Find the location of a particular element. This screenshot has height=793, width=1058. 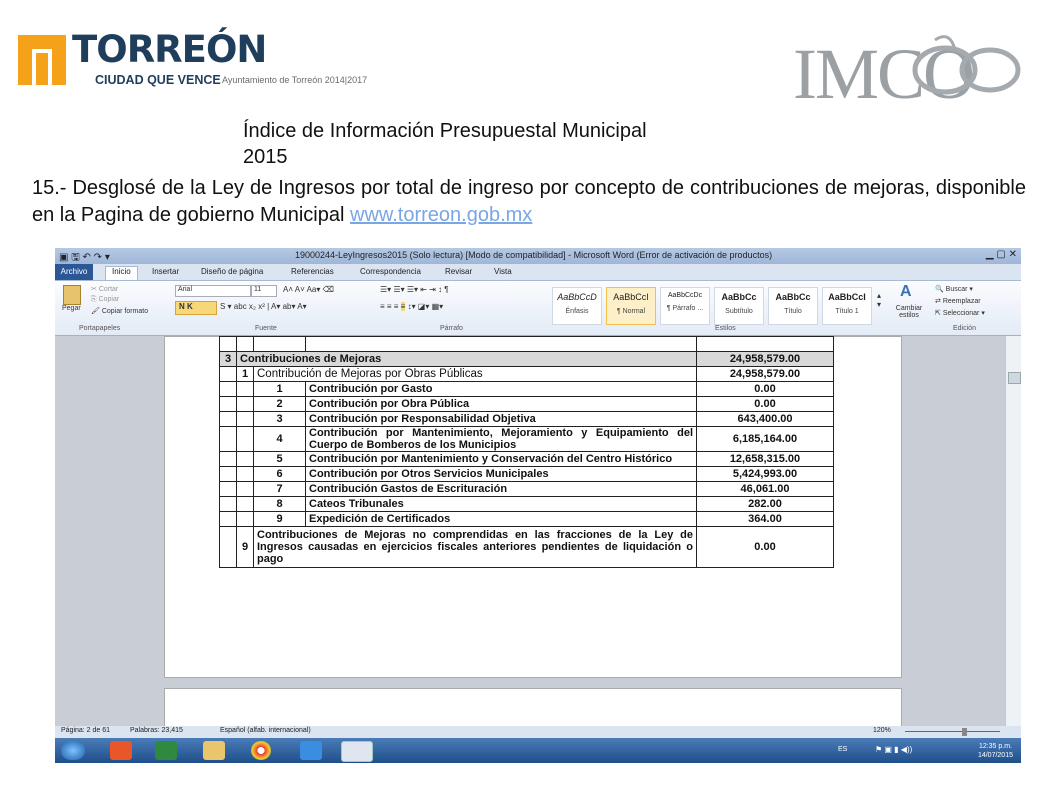

font-name-select: Arial is located at coordinates (213, 291).